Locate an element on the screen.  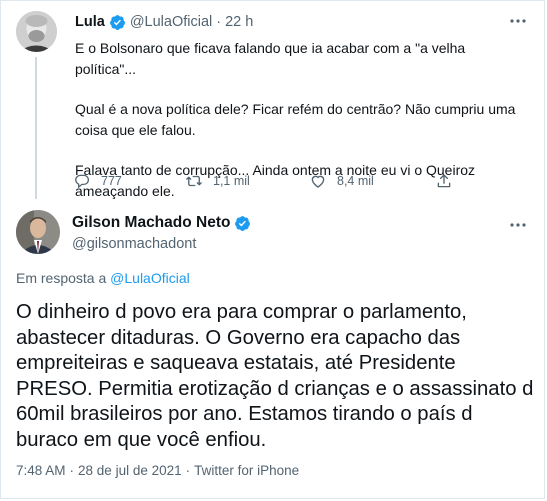
retweet-button: 1,1 mil is located at coordinates (217, 181).